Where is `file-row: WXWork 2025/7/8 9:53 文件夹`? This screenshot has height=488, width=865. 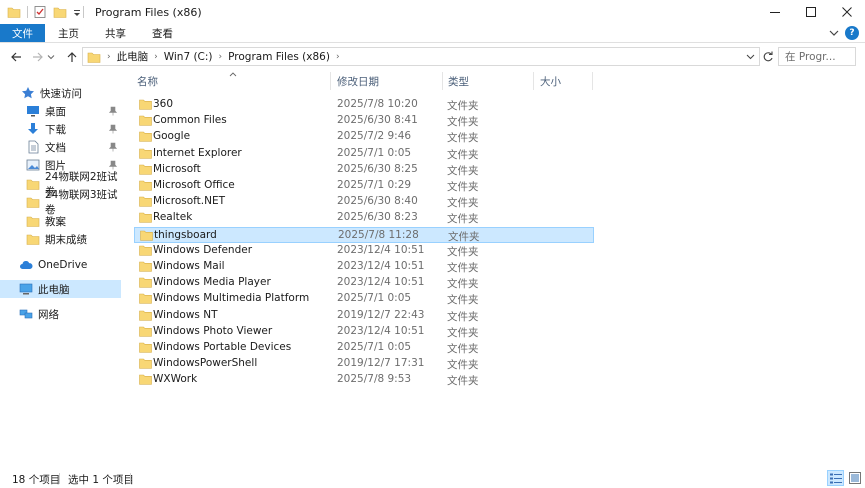
file-row: WXWork 2025/7/8 9:53 文件夹 is located at coordinates (364, 380).